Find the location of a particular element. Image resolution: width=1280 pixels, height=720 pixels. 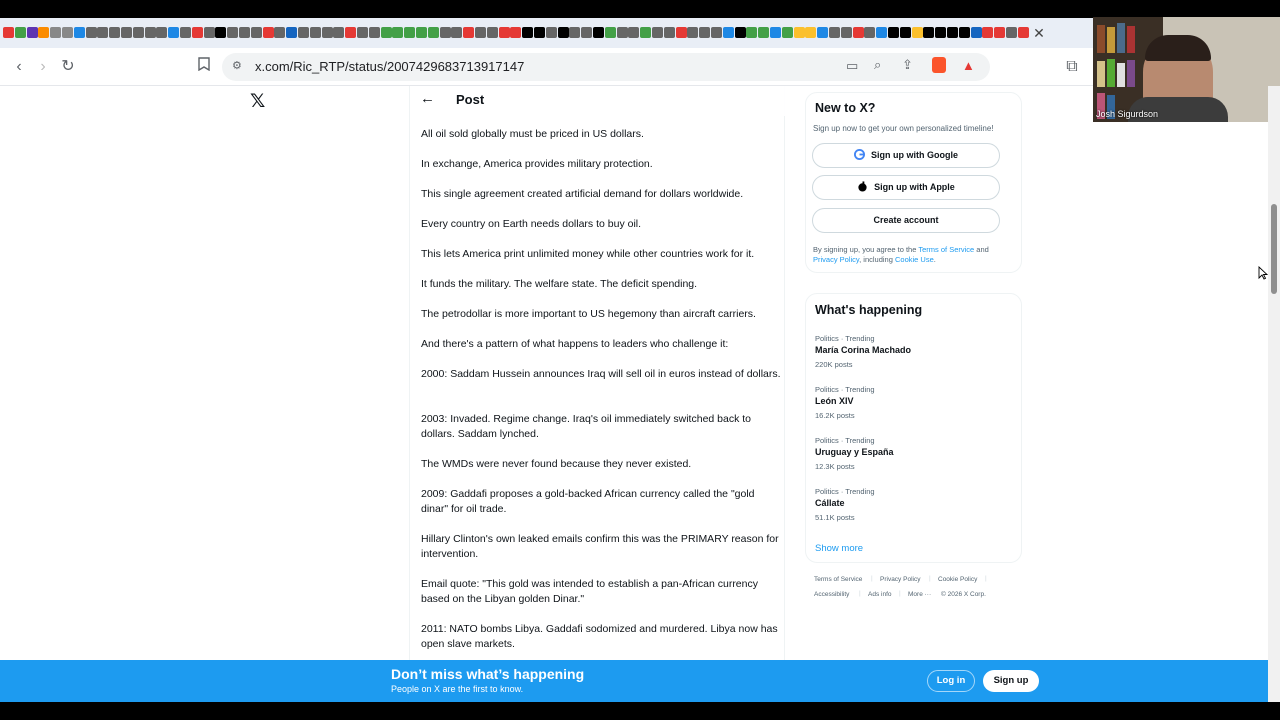

share-icon: ⇪ is located at coordinates (907, 65).